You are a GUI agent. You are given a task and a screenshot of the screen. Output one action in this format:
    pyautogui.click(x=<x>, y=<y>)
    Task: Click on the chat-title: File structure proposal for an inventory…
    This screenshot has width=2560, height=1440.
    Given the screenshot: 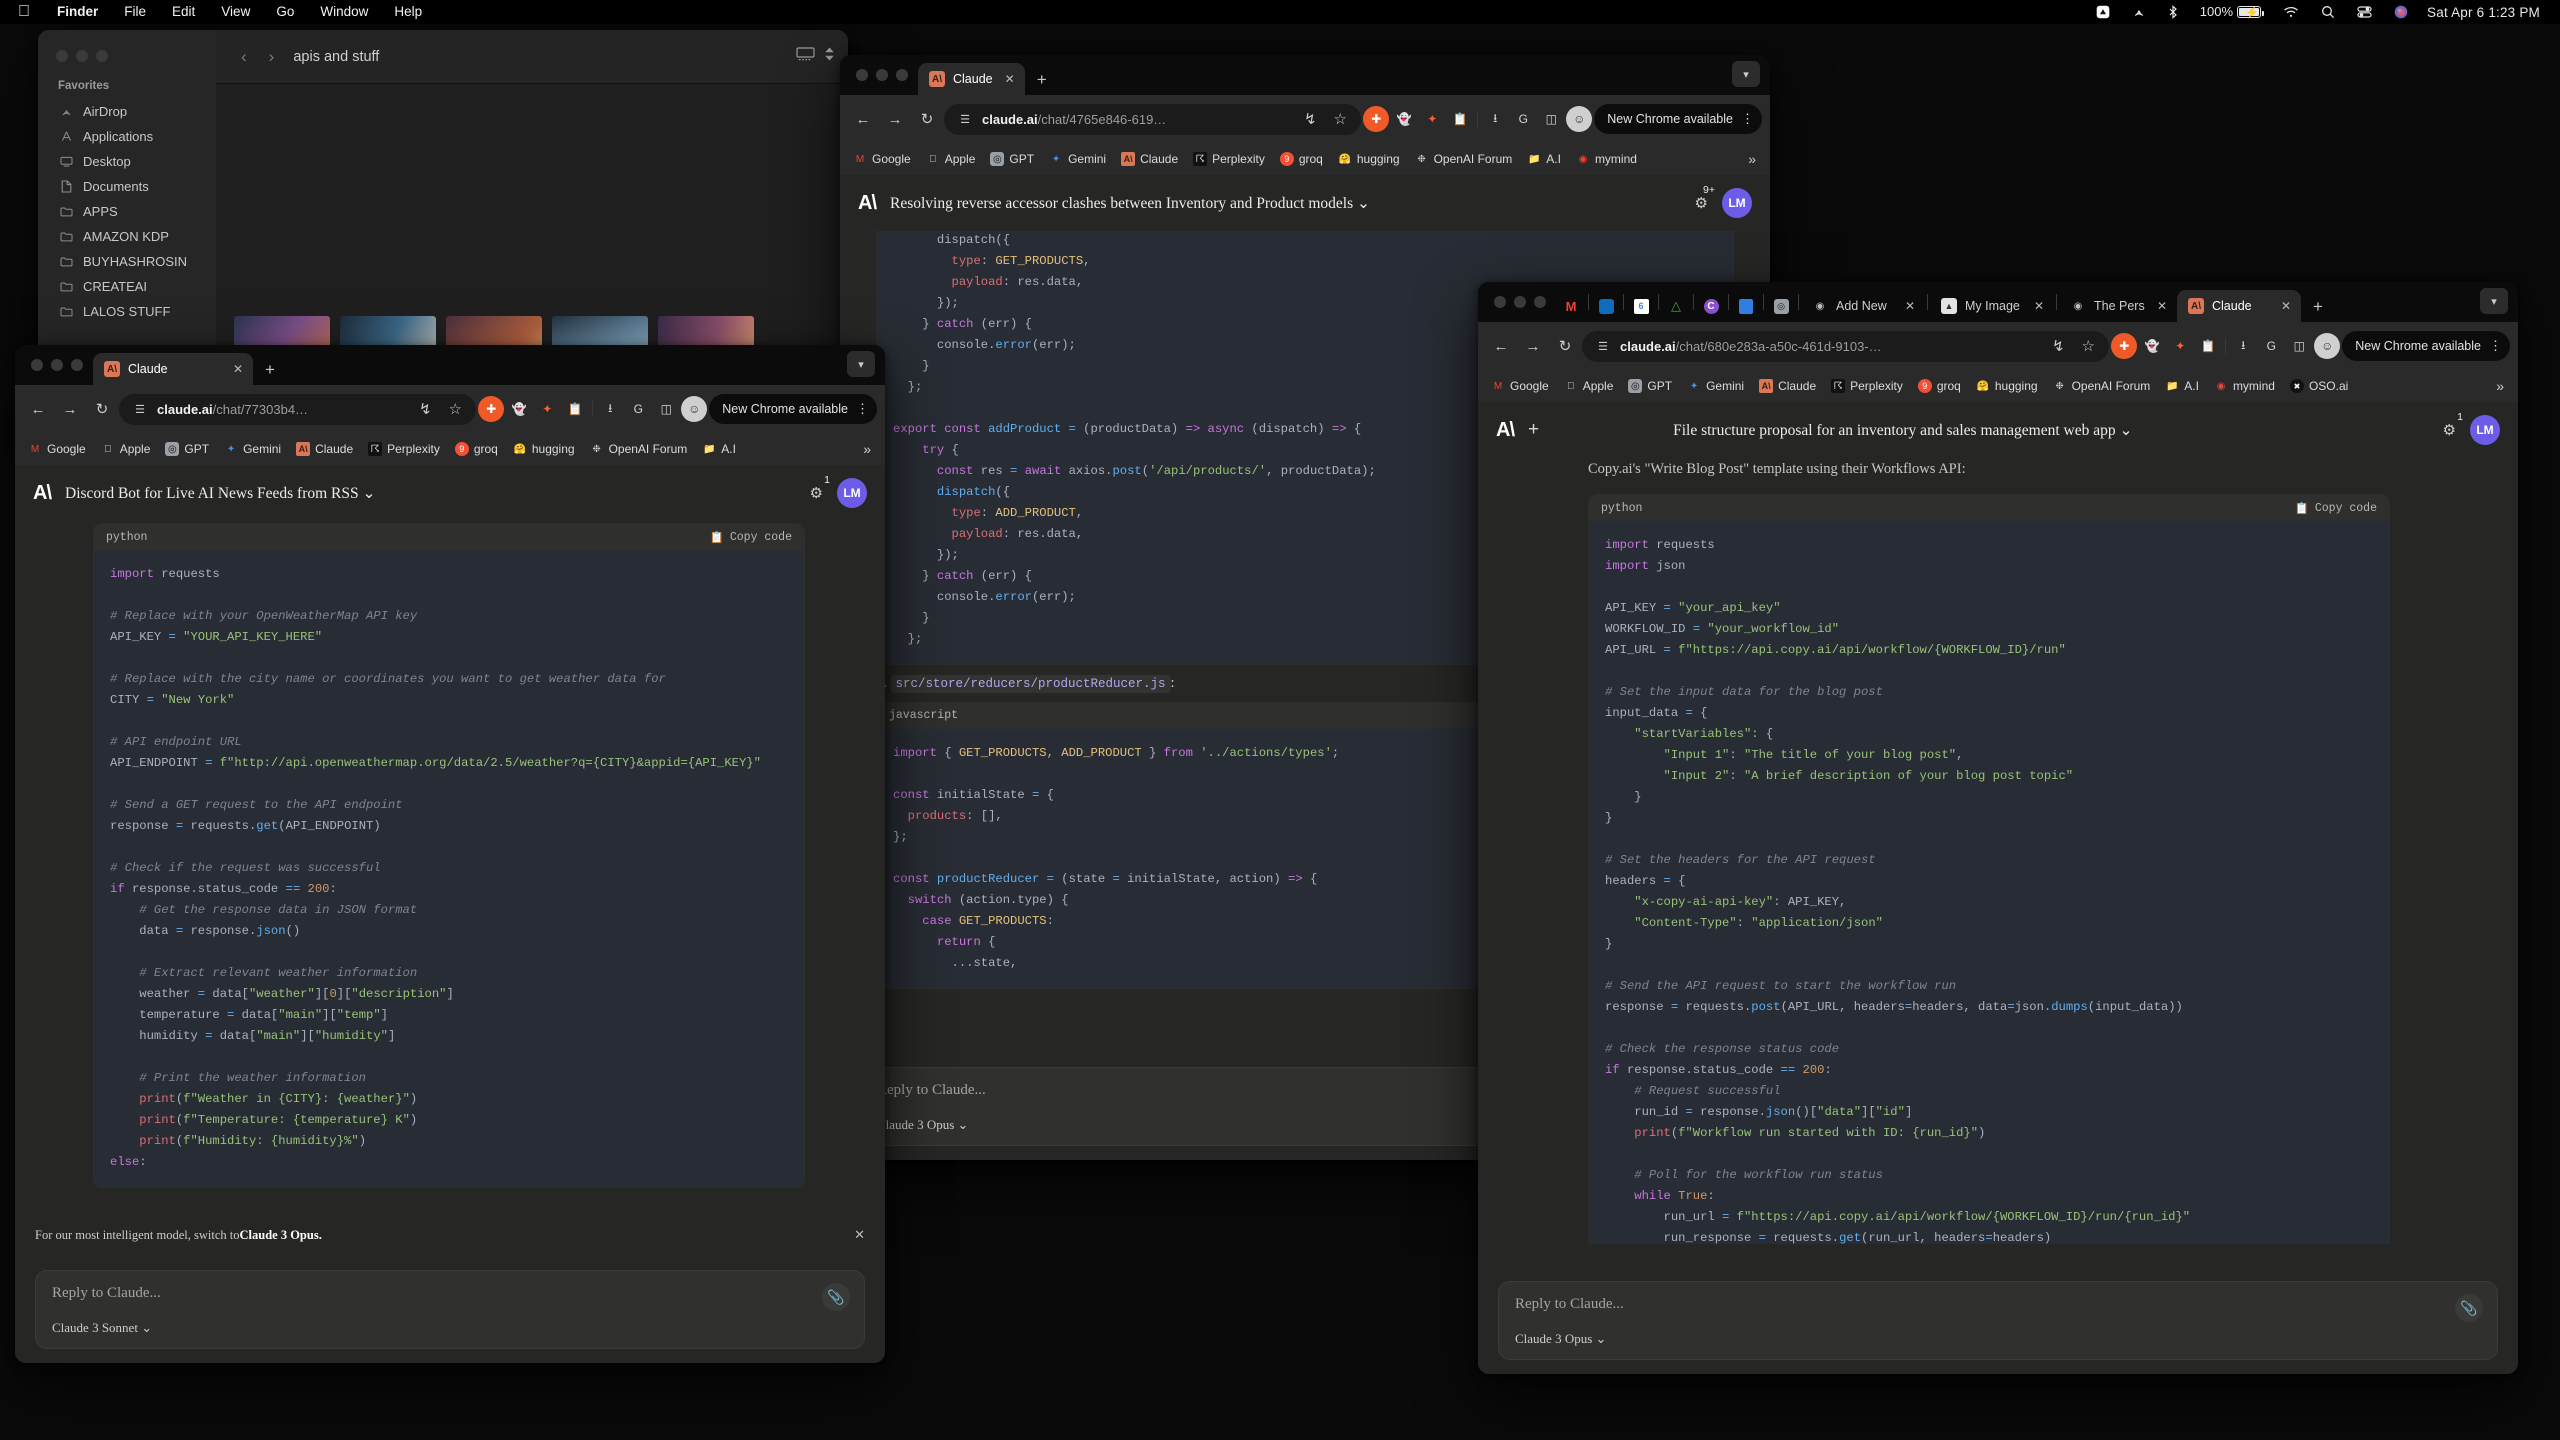 What is the action you would take?
    pyautogui.click(x=1902, y=430)
    